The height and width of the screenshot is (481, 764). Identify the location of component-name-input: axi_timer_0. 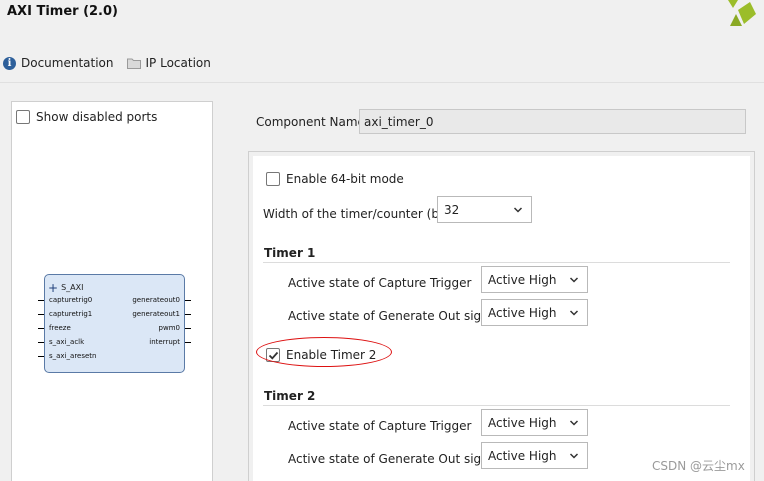
(552, 121).